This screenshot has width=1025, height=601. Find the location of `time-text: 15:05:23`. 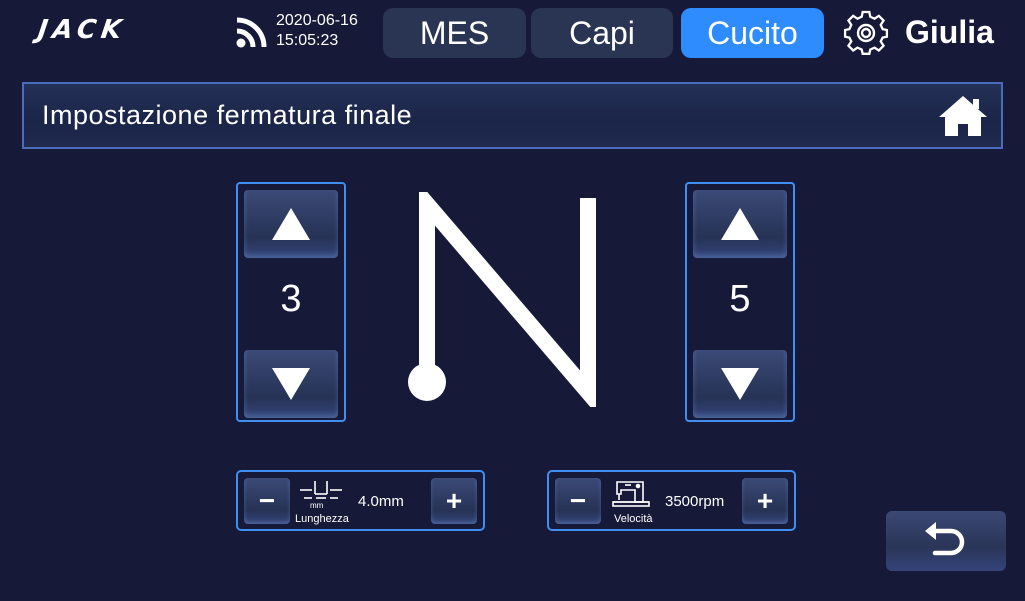

time-text: 15:05:23 is located at coordinates (307, 40).